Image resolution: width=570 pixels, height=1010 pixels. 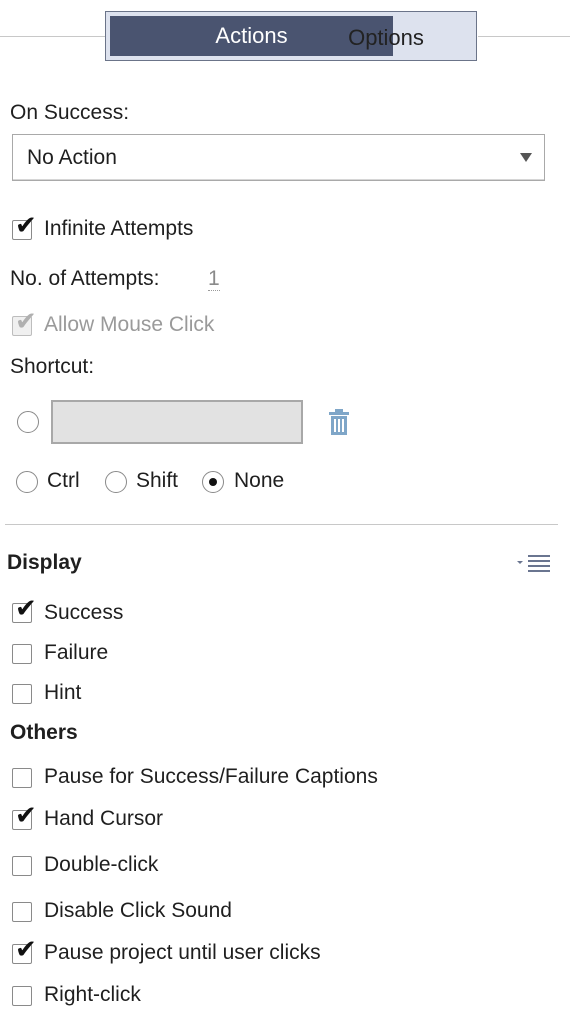 What do you see at coordinates (259, 480) in the screenshot?
I see `modifier-label-none: None` at bounding box center [259, 480].